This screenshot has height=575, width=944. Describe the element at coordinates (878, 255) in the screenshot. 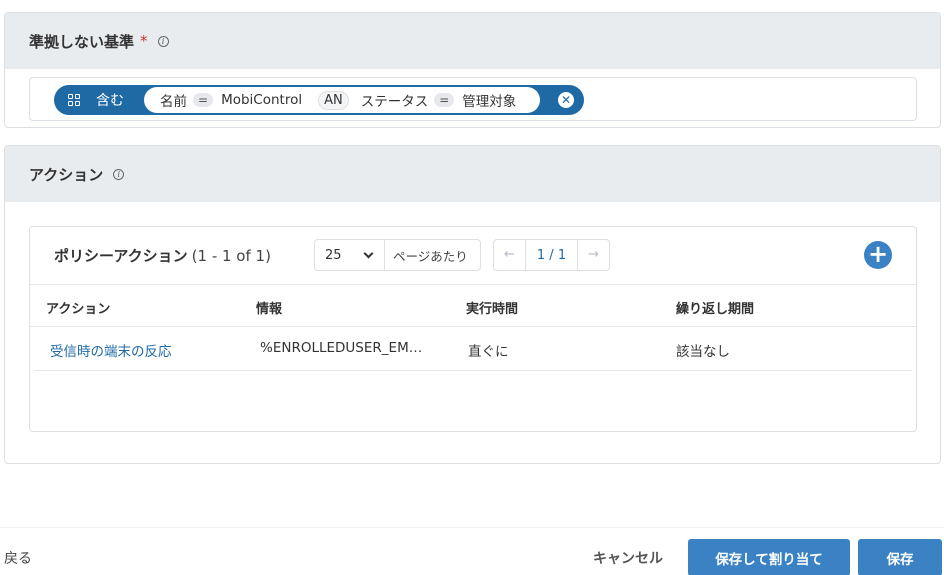

I see `add-action-button: +` at that location.